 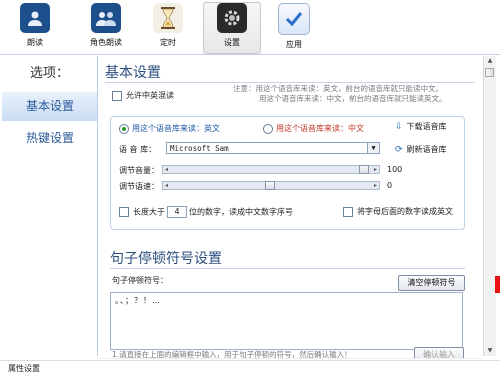 I want to click on sidebar-title: 选项：, so click(x=49, y=73).